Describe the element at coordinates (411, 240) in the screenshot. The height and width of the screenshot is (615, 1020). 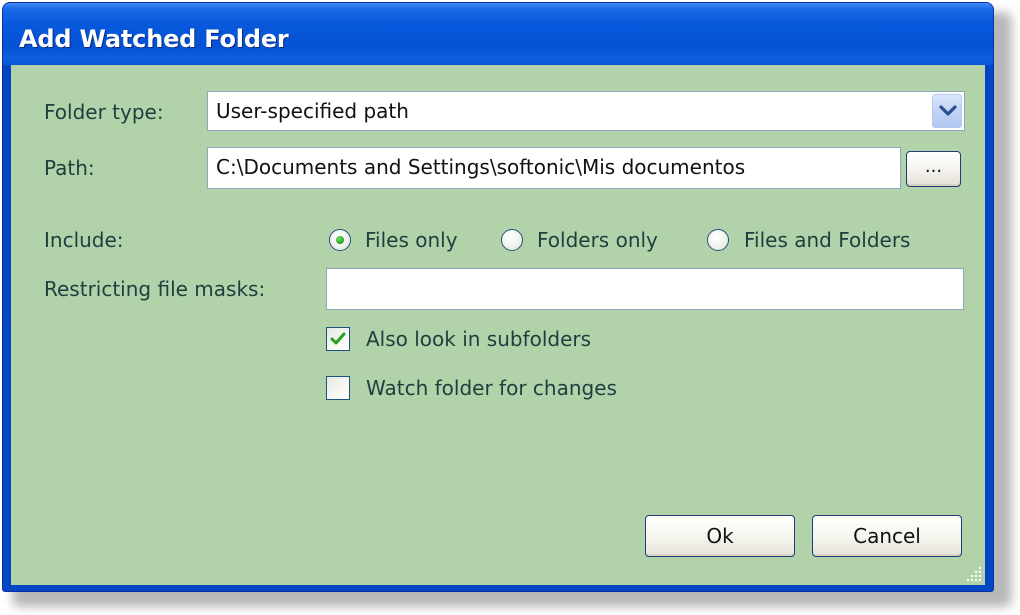
I see `radio-files-only-label: Files only` at that location.